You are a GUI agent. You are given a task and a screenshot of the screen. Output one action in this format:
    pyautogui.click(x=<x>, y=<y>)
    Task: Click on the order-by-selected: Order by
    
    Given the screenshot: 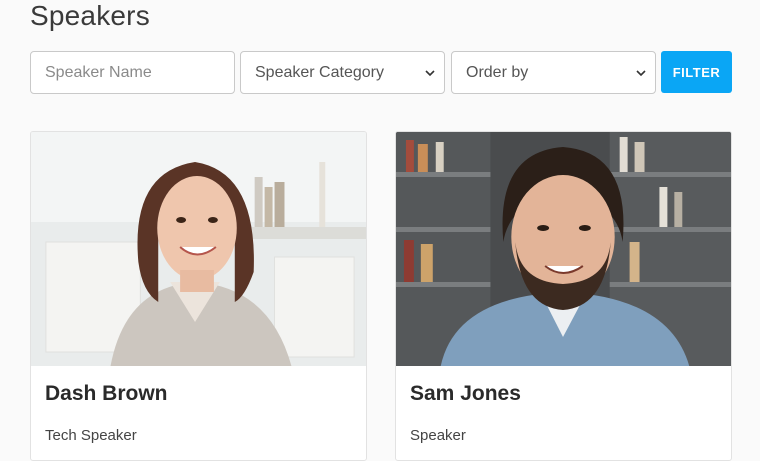 What is the action you would take?
    pyautogui.click(x=497, y=72)
    